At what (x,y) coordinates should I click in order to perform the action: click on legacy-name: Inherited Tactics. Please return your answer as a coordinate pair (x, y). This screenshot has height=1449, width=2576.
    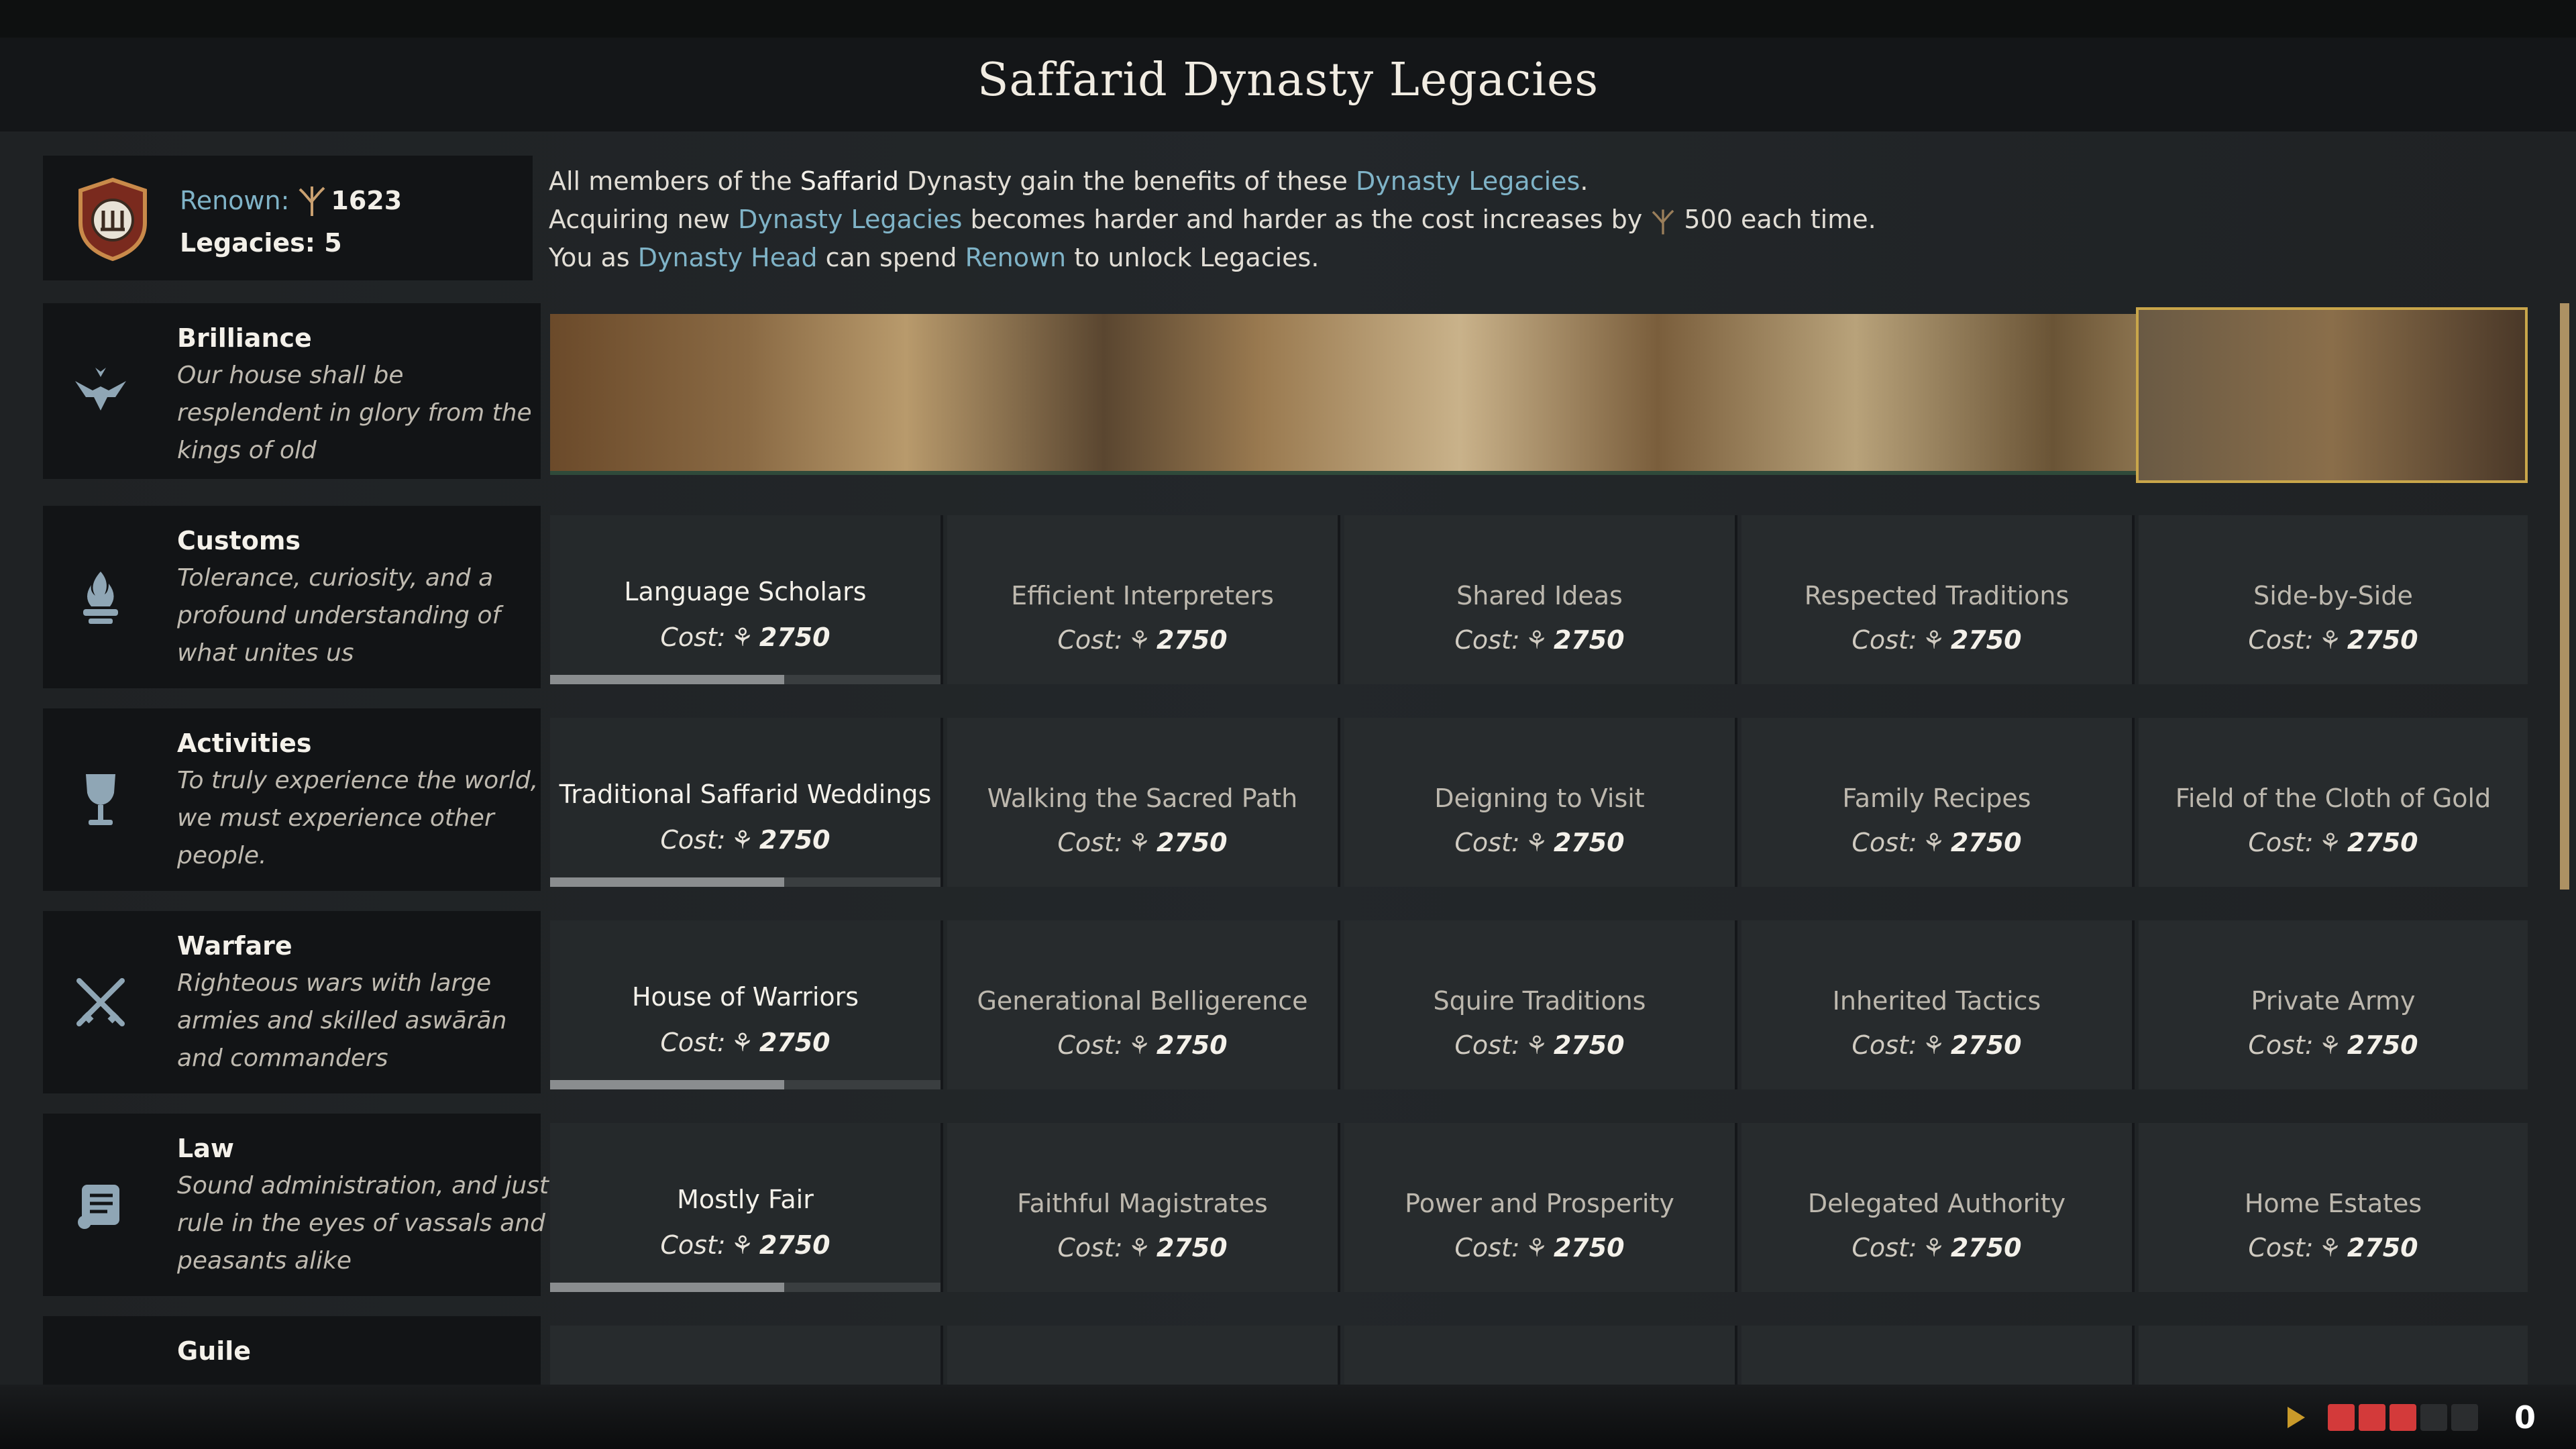
    Looking at the image, I should click on (1936, 1001).